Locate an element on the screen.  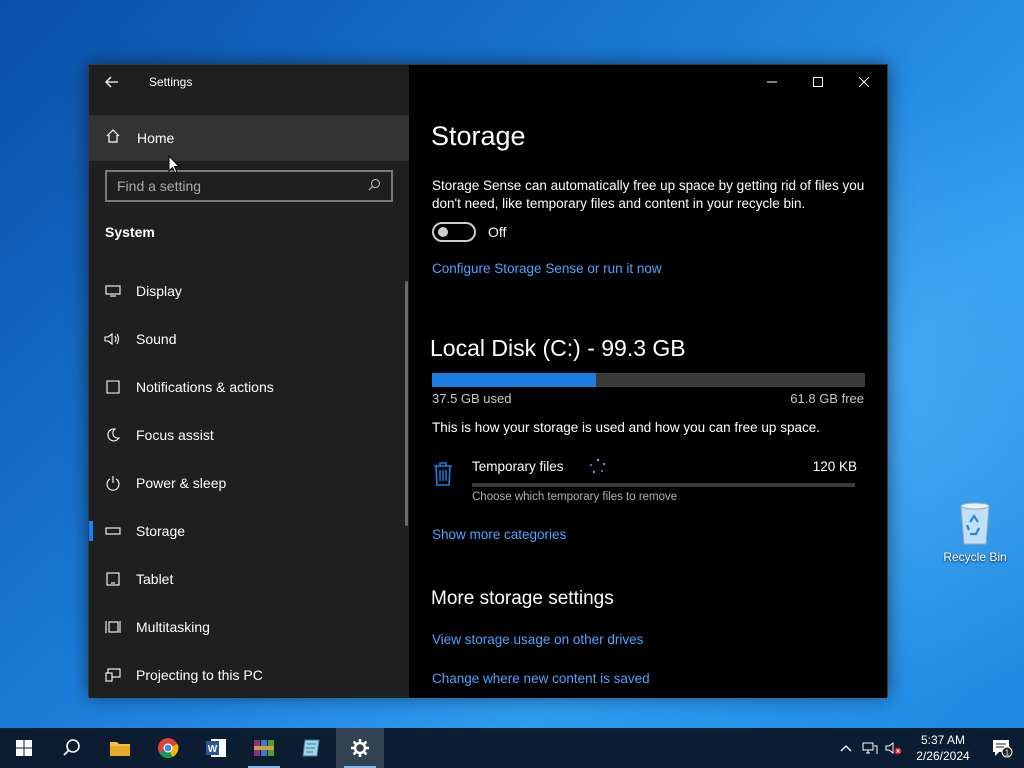
category-size: 120 KB is located at coordinates (834, 466).